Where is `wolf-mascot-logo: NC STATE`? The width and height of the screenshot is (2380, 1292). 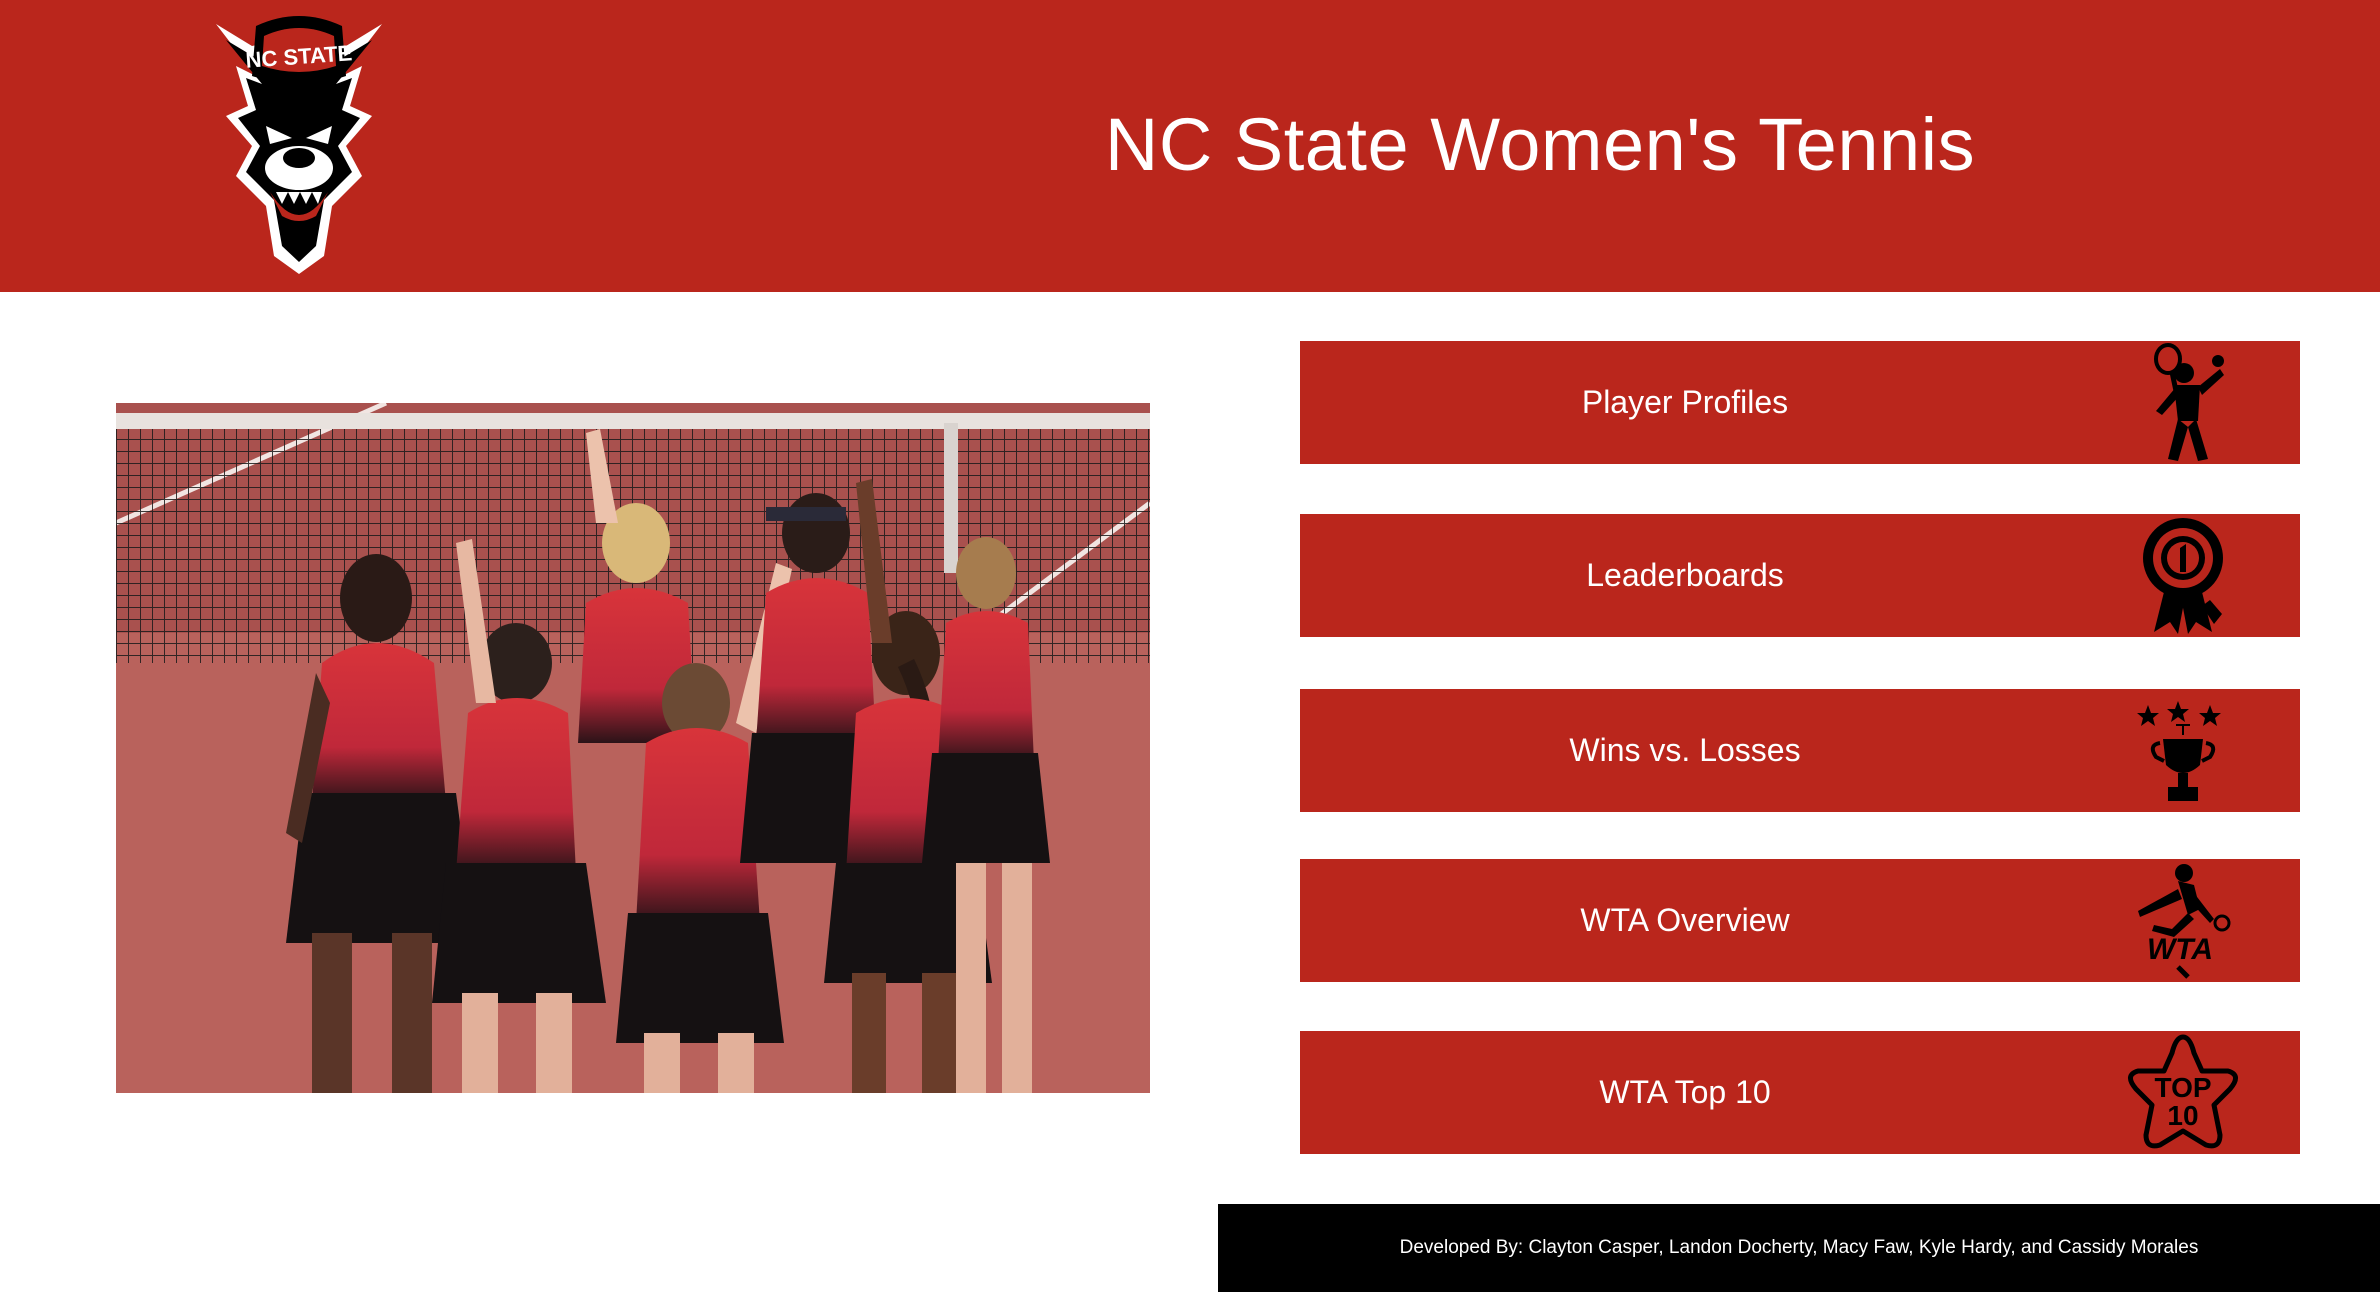 wolf-mascot-logo: NC STATE is located at coordinates (299, 144).